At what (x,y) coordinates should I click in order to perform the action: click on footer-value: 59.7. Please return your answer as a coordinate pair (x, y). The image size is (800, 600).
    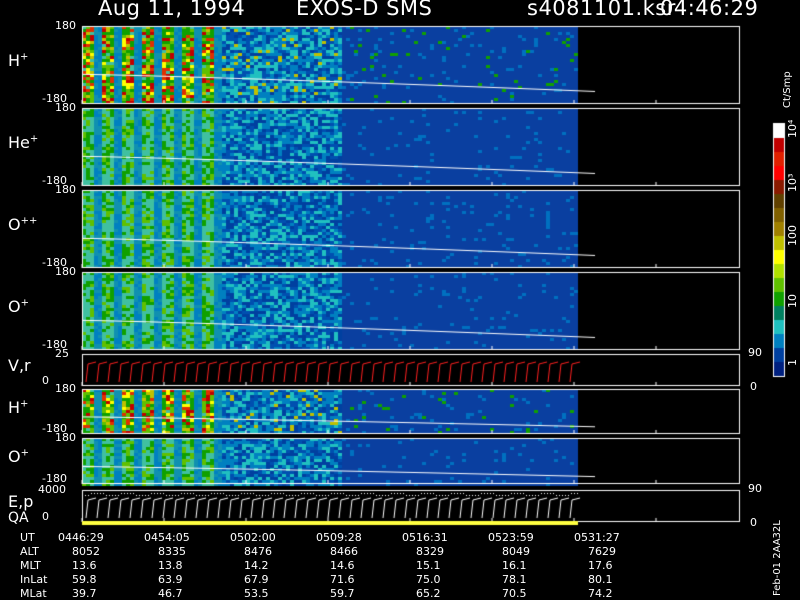
    Looking at the image, I should click on (342, 593).